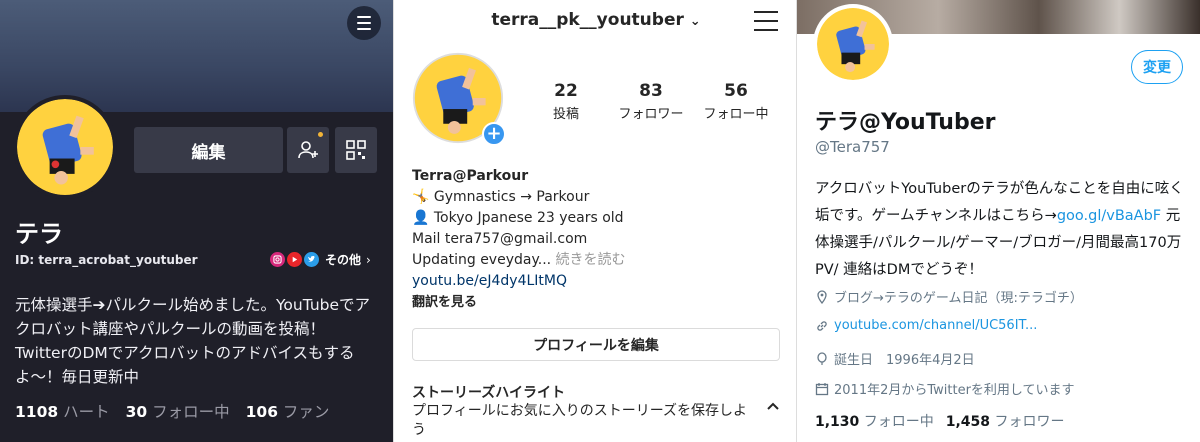  I want to click on instagram-icon, so click(277, 259).